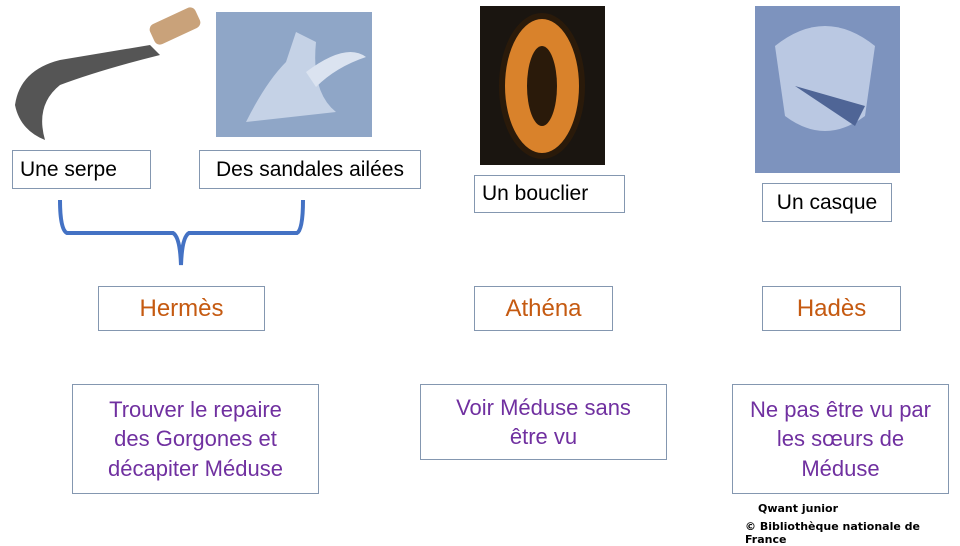 The height and width of the screenshot is (546, 960). What do you see at coordinates (827, 89) in the screenshot?
I see `helmet-image` at bounding box center [827, 89].